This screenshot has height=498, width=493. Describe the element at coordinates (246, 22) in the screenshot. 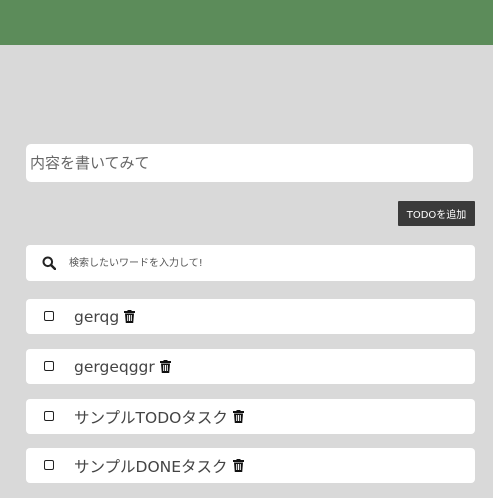

I see `header-bar` at that location.